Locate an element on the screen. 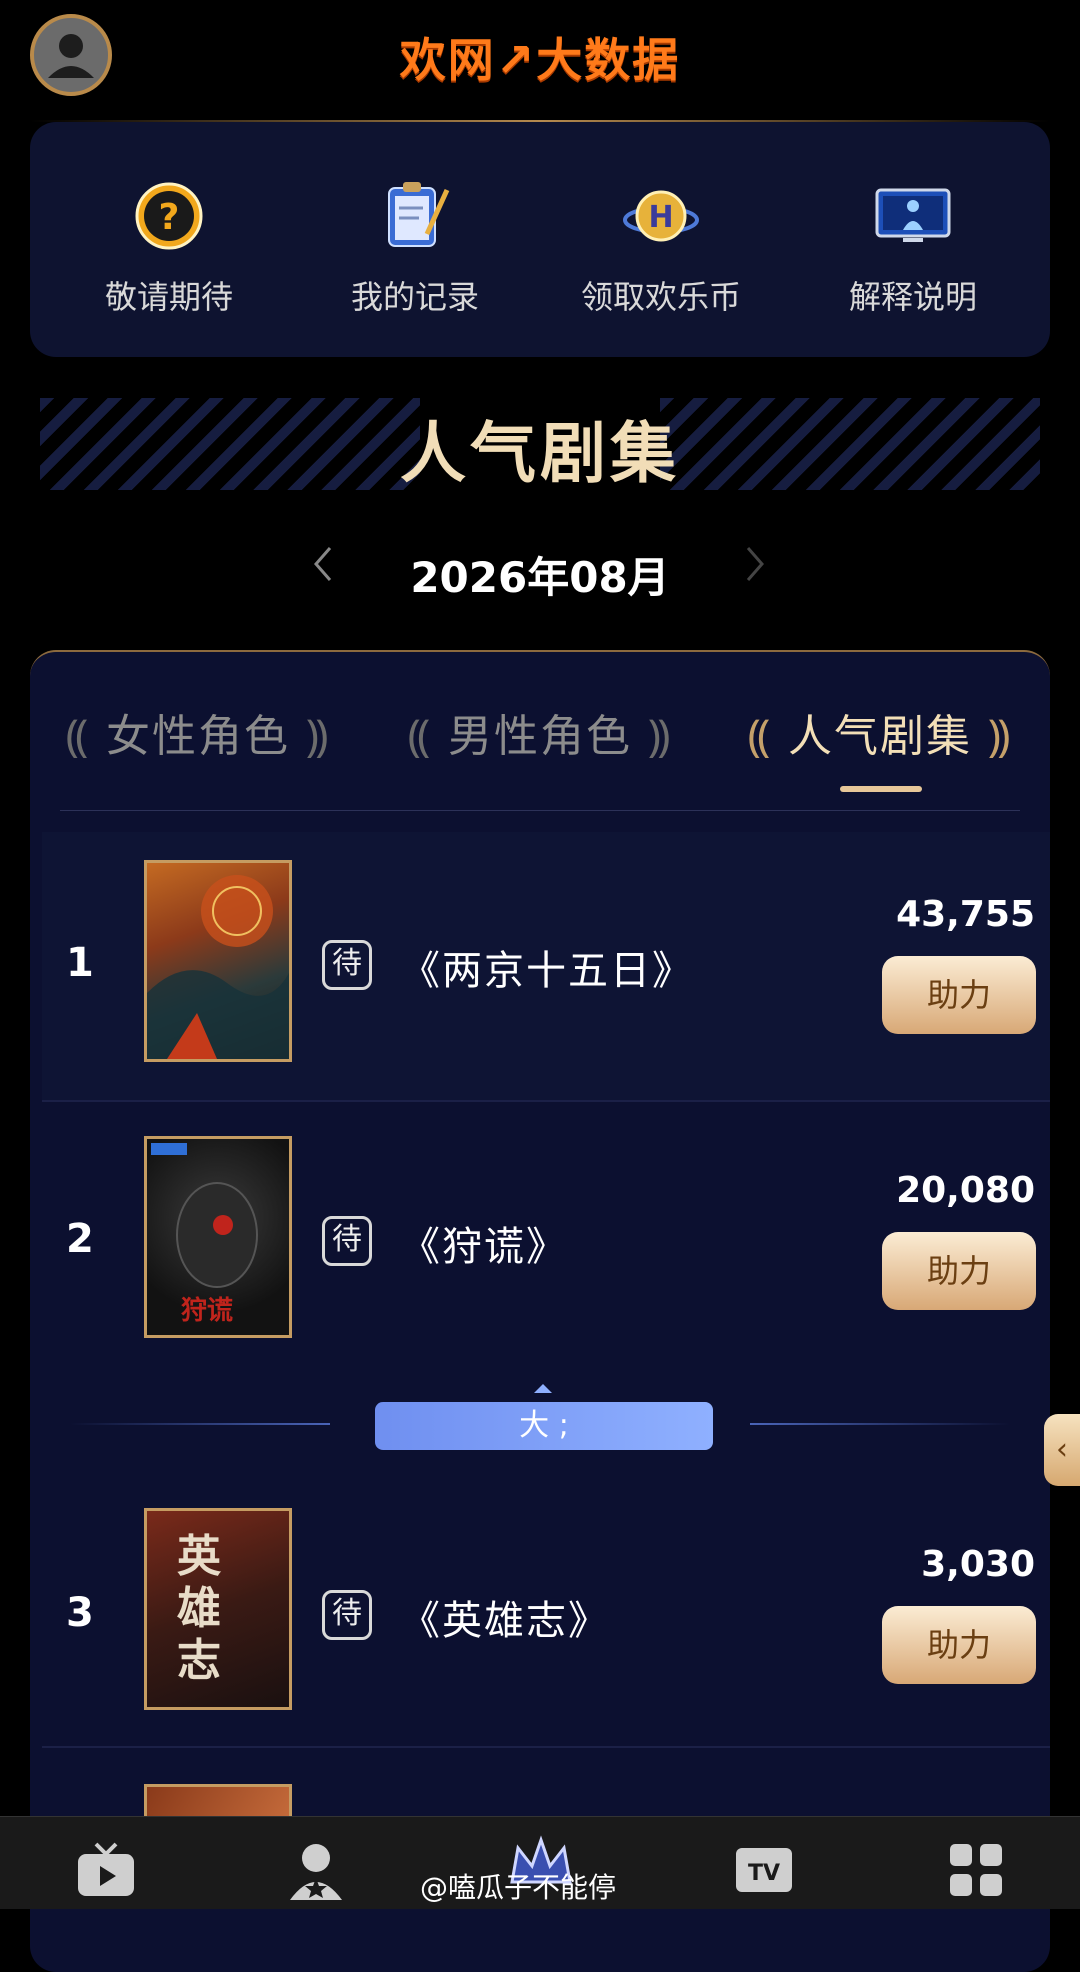  grid-apps-icon is located at coordinates (976, 1870).